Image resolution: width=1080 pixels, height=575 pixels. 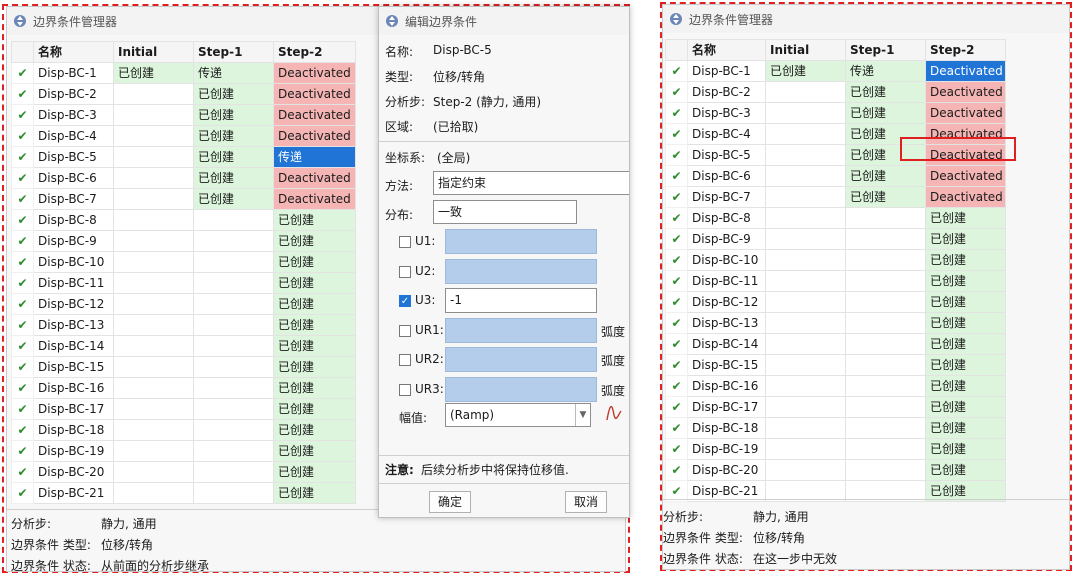 What do you see at coordinates (614, 414) in the screenshot?
I see `amplitude-curve-icon` at bounding box center [614, 414].